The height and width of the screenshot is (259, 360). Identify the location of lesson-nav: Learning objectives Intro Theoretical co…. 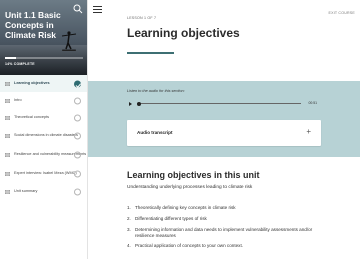
(43, 137).